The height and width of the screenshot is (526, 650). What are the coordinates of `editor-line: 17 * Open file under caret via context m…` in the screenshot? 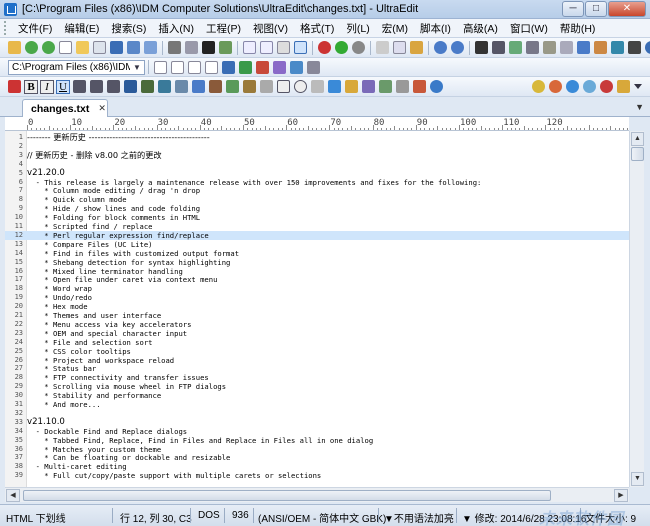 It's located at (317, 279).